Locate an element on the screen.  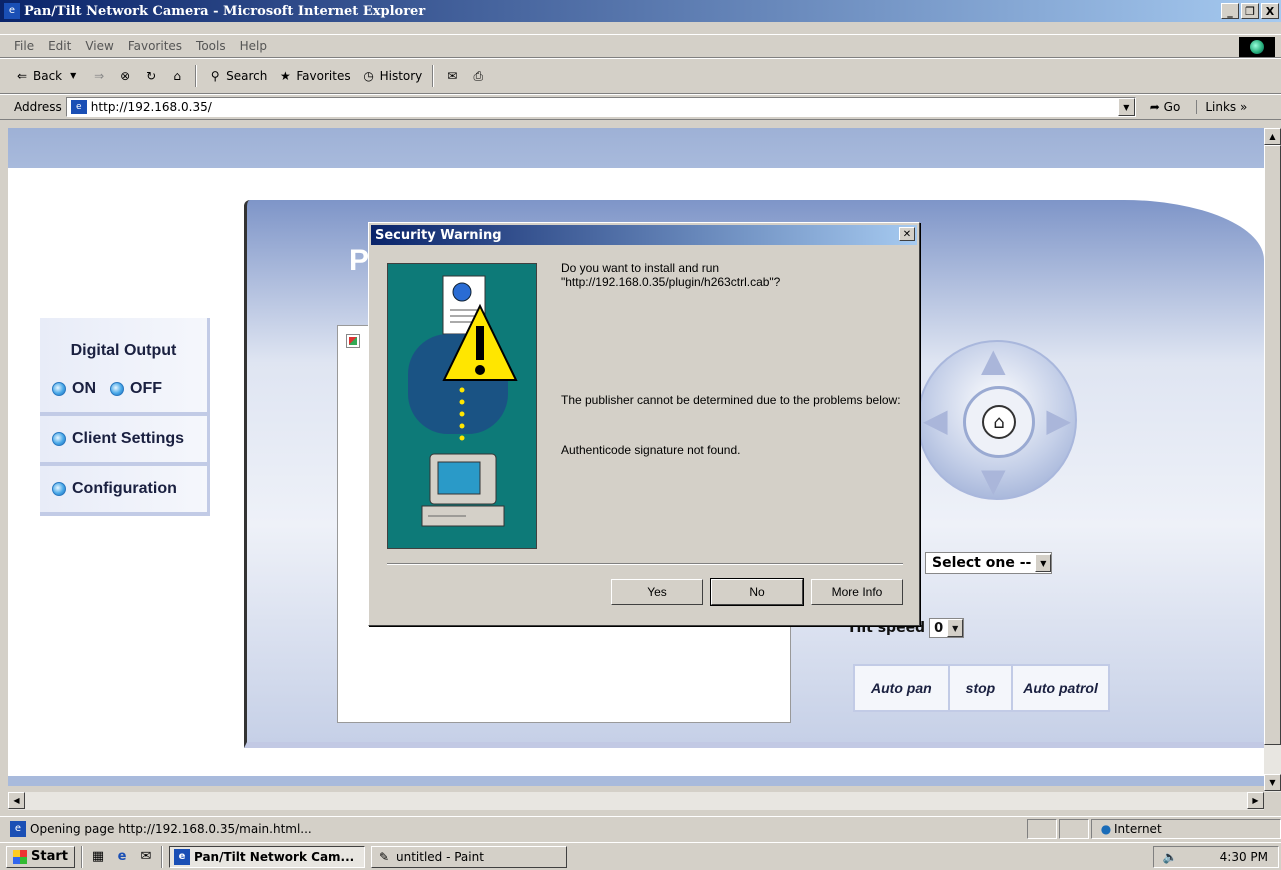
preset-select: Select one -- ▼ is located at coordinates (989, 563).